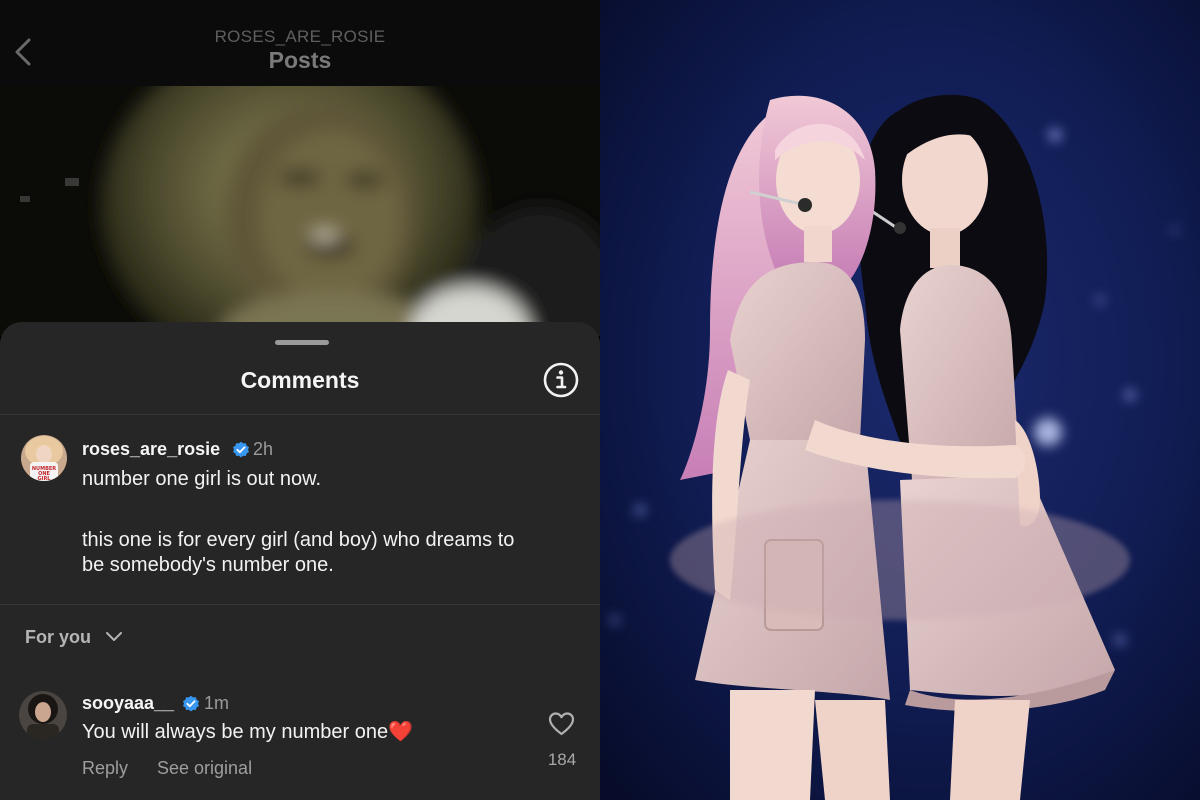  I want to click on caption-username: roses_are_rosie, so click(151, 449).